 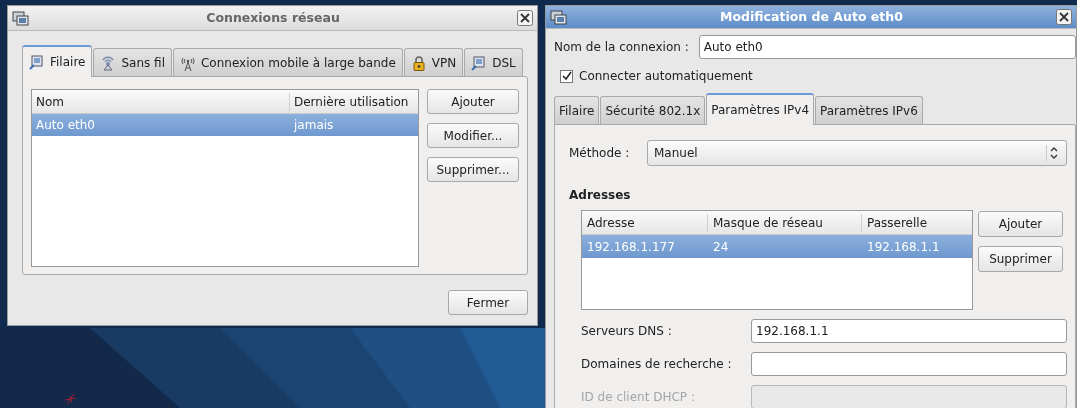 What do you see at coordinates (897, 222) in the screenshot?
I see `column-header: Passerelle` at bounding box center [897, 222].